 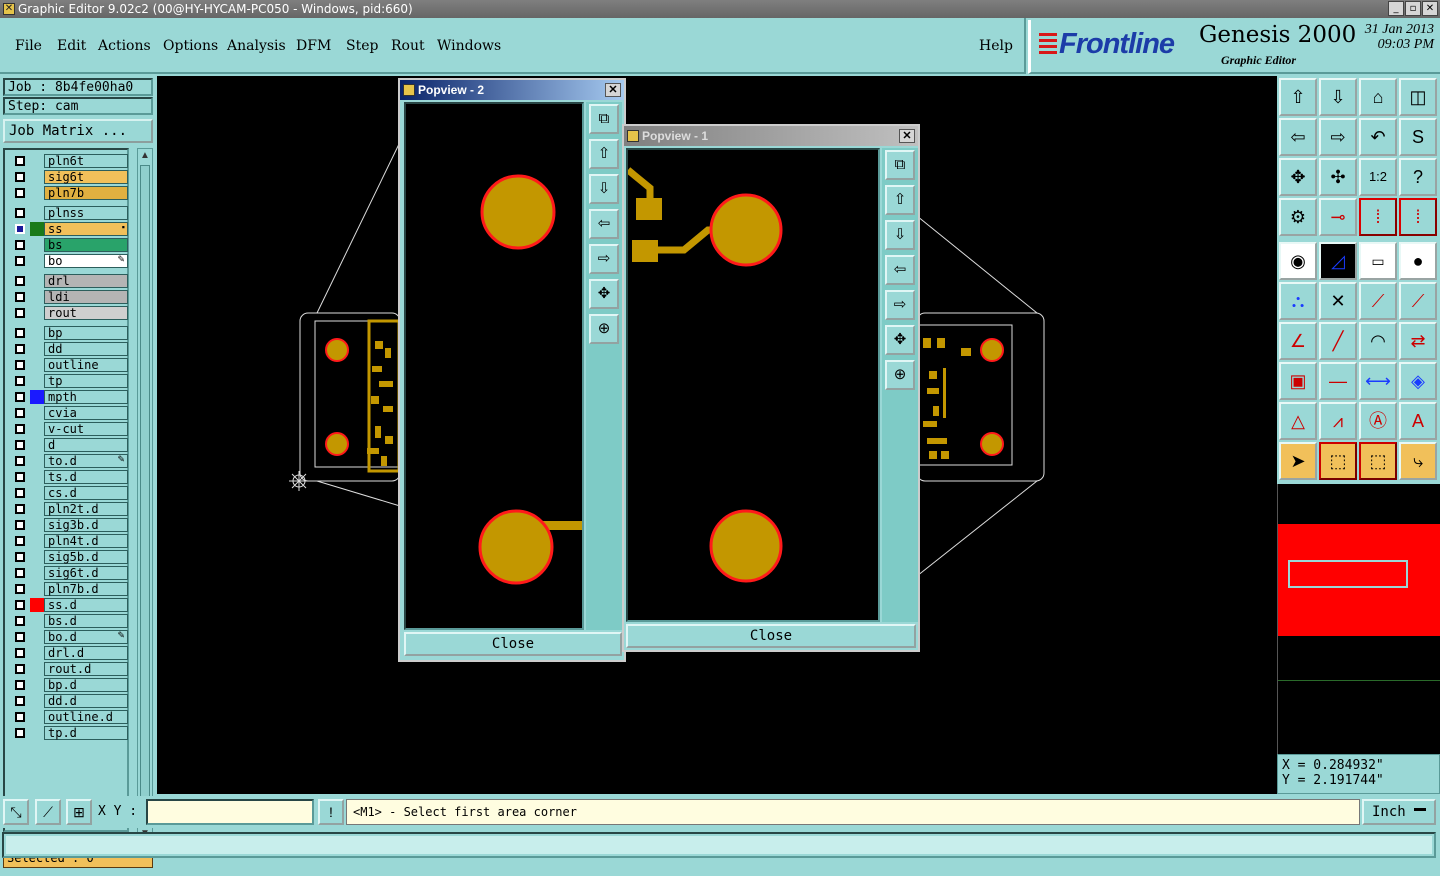 What do you see at coordinates (1338, 301) in the screenshot?
I see `snap-icon: ✕` at bounding box center [1338, 301].